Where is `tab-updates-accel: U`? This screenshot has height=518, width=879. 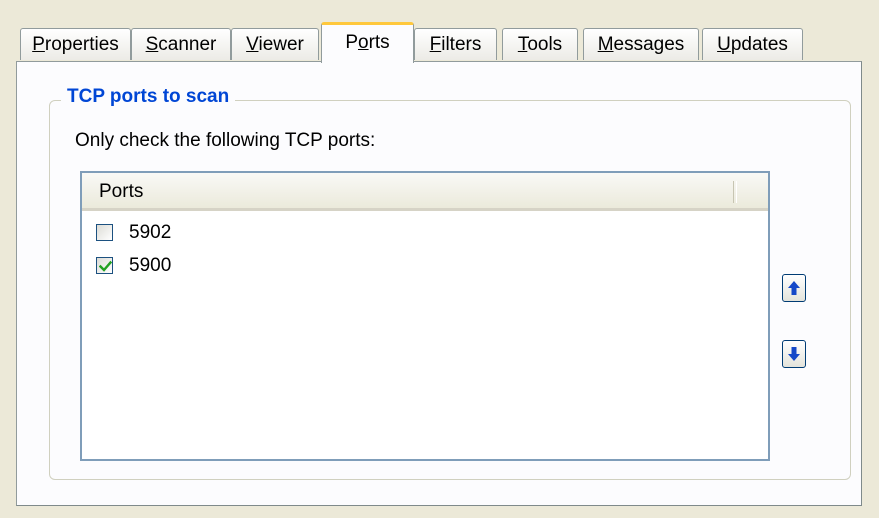
tab-updates-accel: U is located at coordinates (724, 44).